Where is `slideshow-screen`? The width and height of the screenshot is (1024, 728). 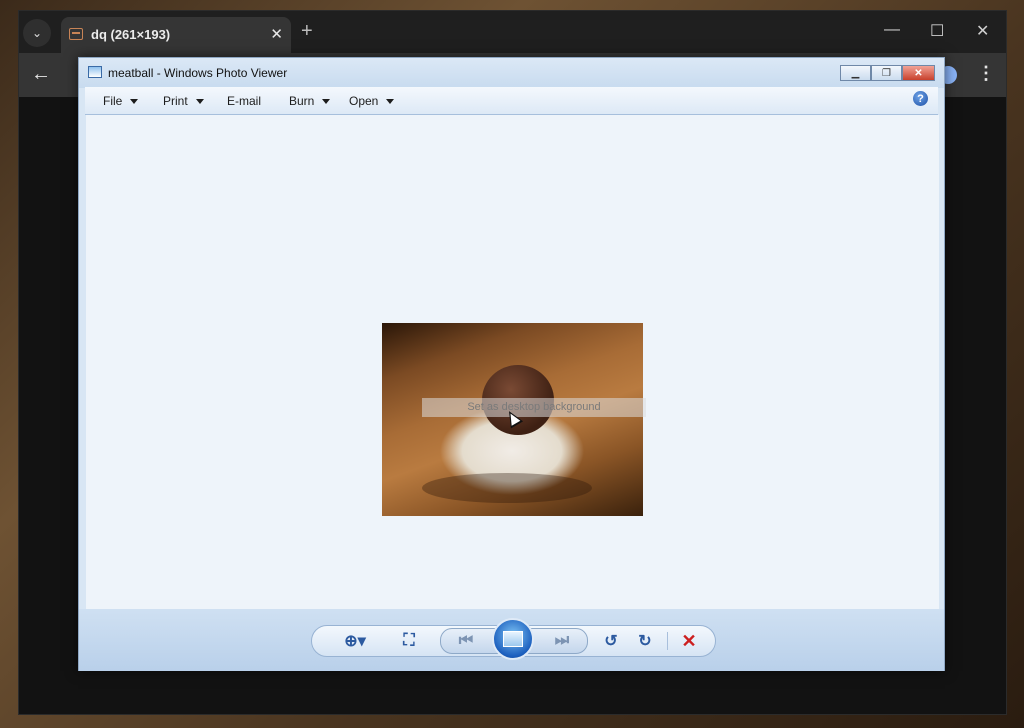
slideshow-screen is located at coordinates (513, 639).